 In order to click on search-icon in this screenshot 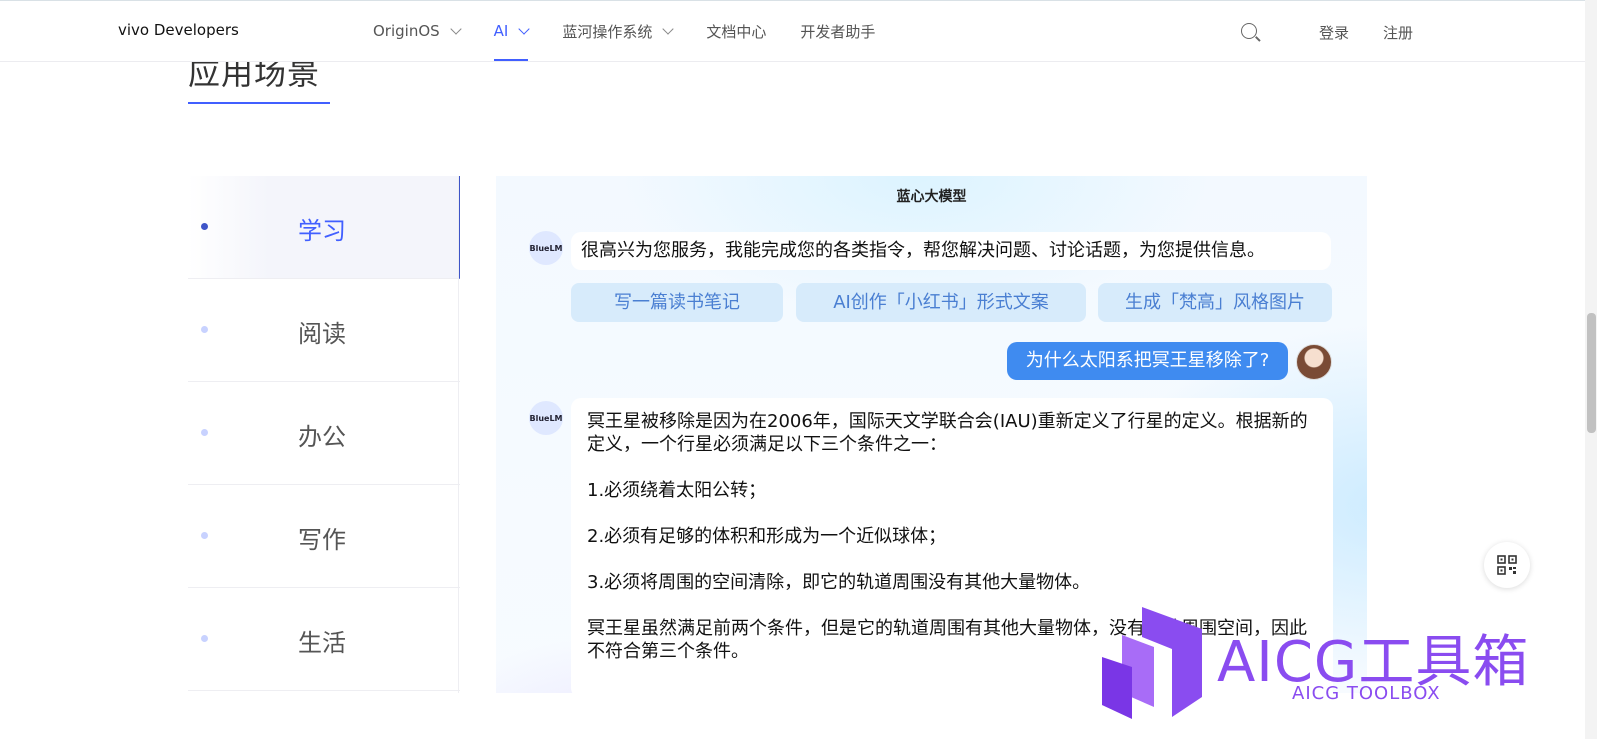, I will do `click(1249, 31)`.